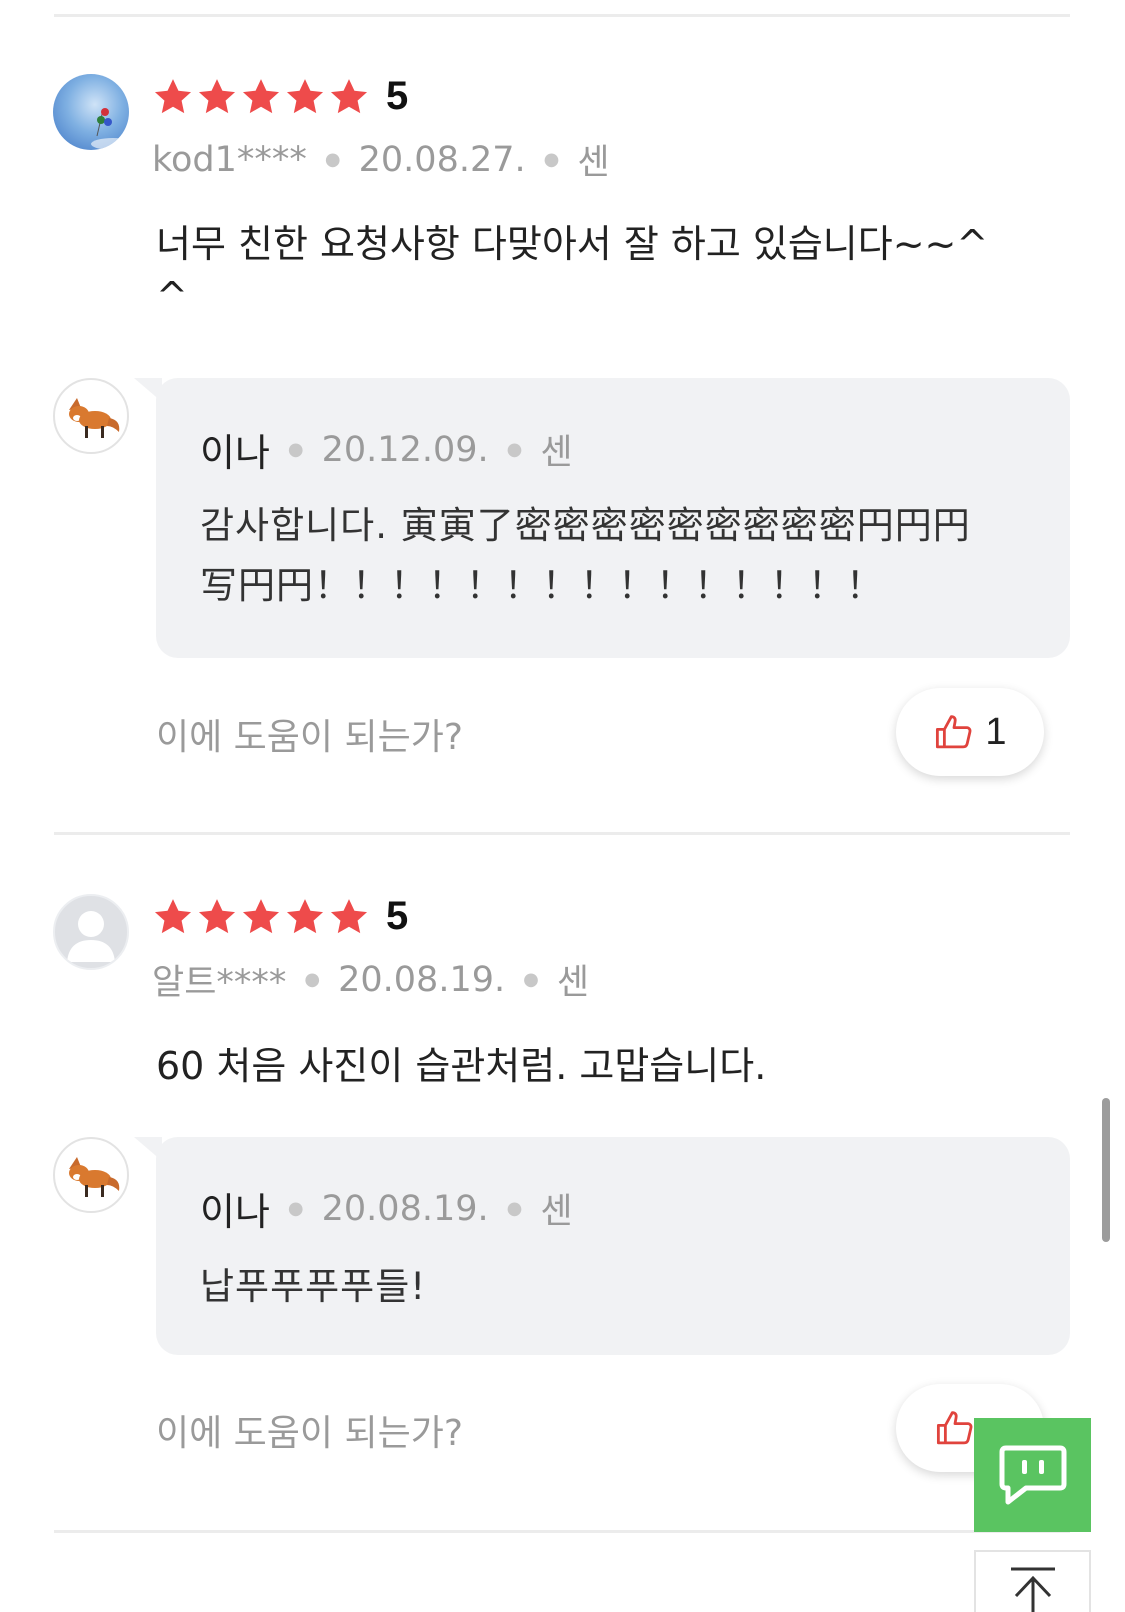 This screenshot has height=1612, width=1125. What do you see at coordinates (461, 1066) in the screenshot?
I see `review-body: 60 처음 사진이 습관처럼. 고맙습니다.` at bounding box center [461, 1066].